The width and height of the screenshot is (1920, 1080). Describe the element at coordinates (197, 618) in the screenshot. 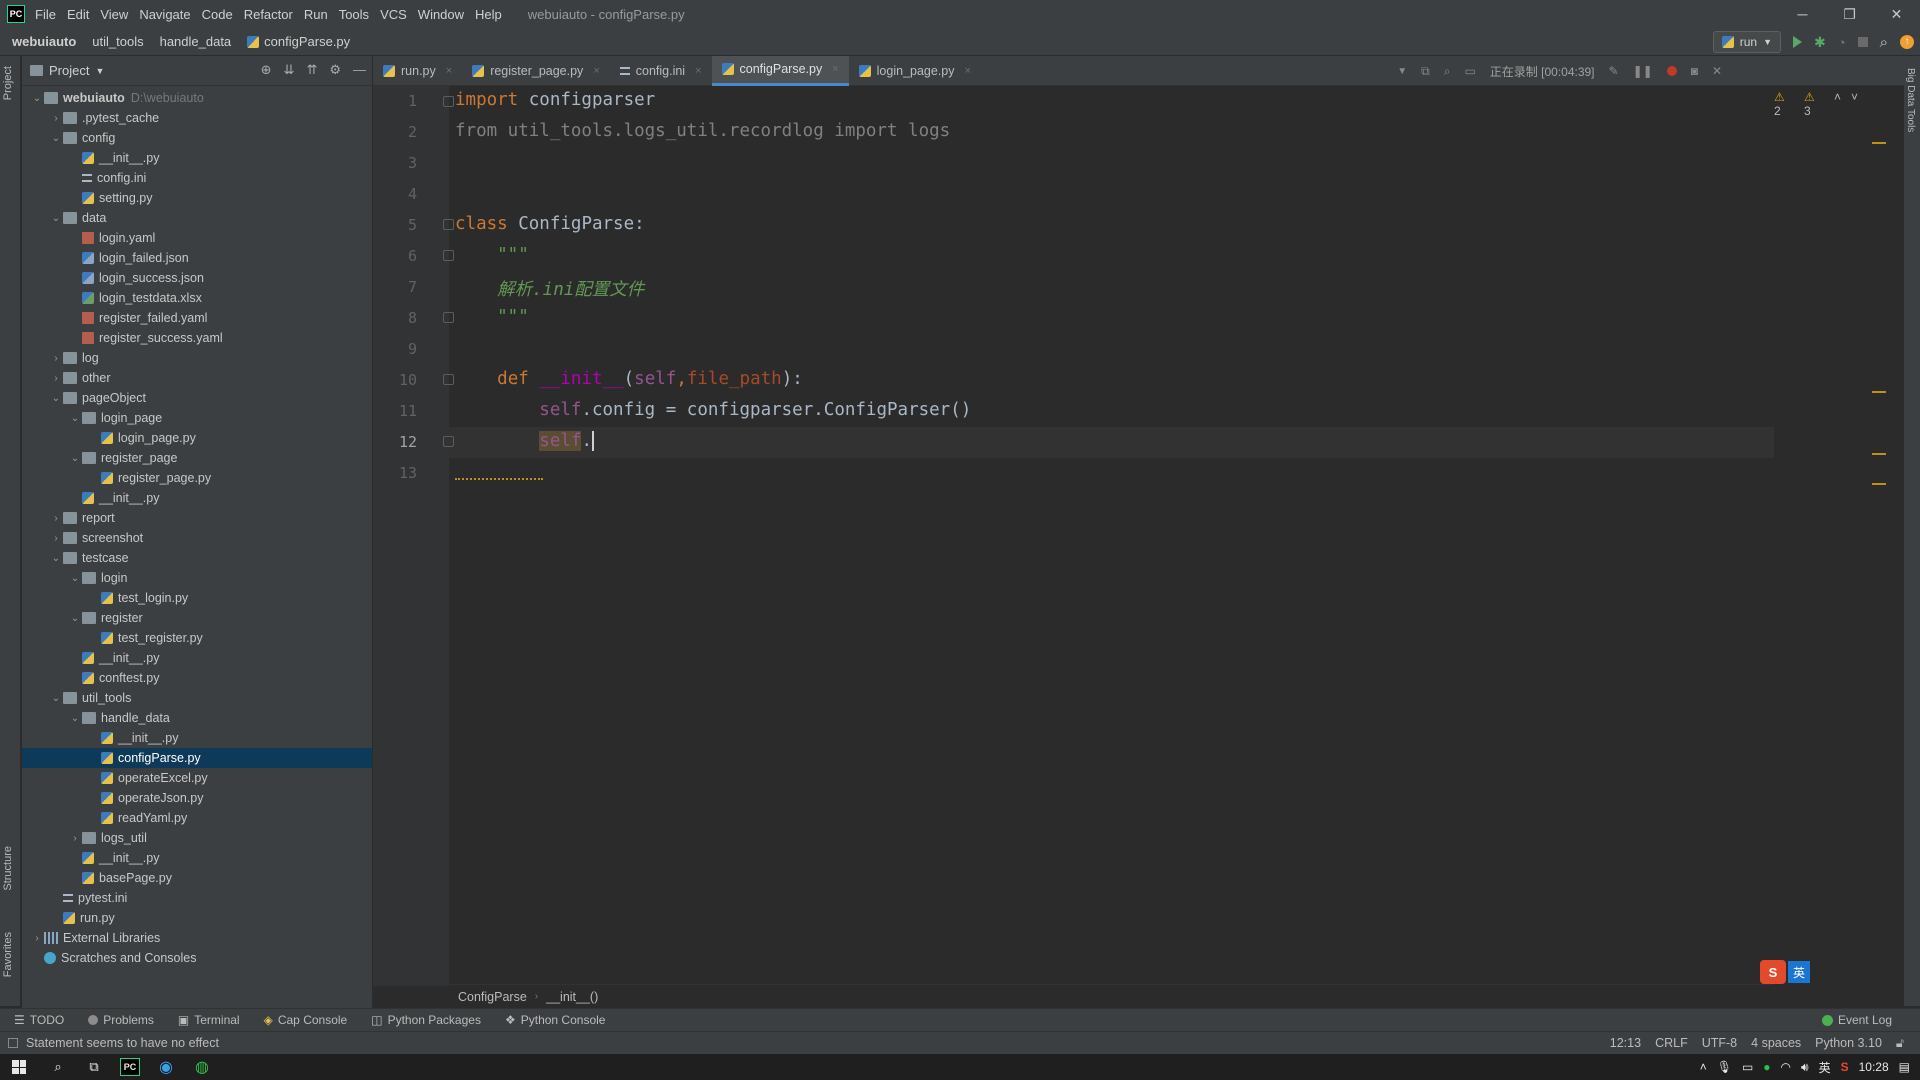

I see `tree-item: ⌄ register` at that location.